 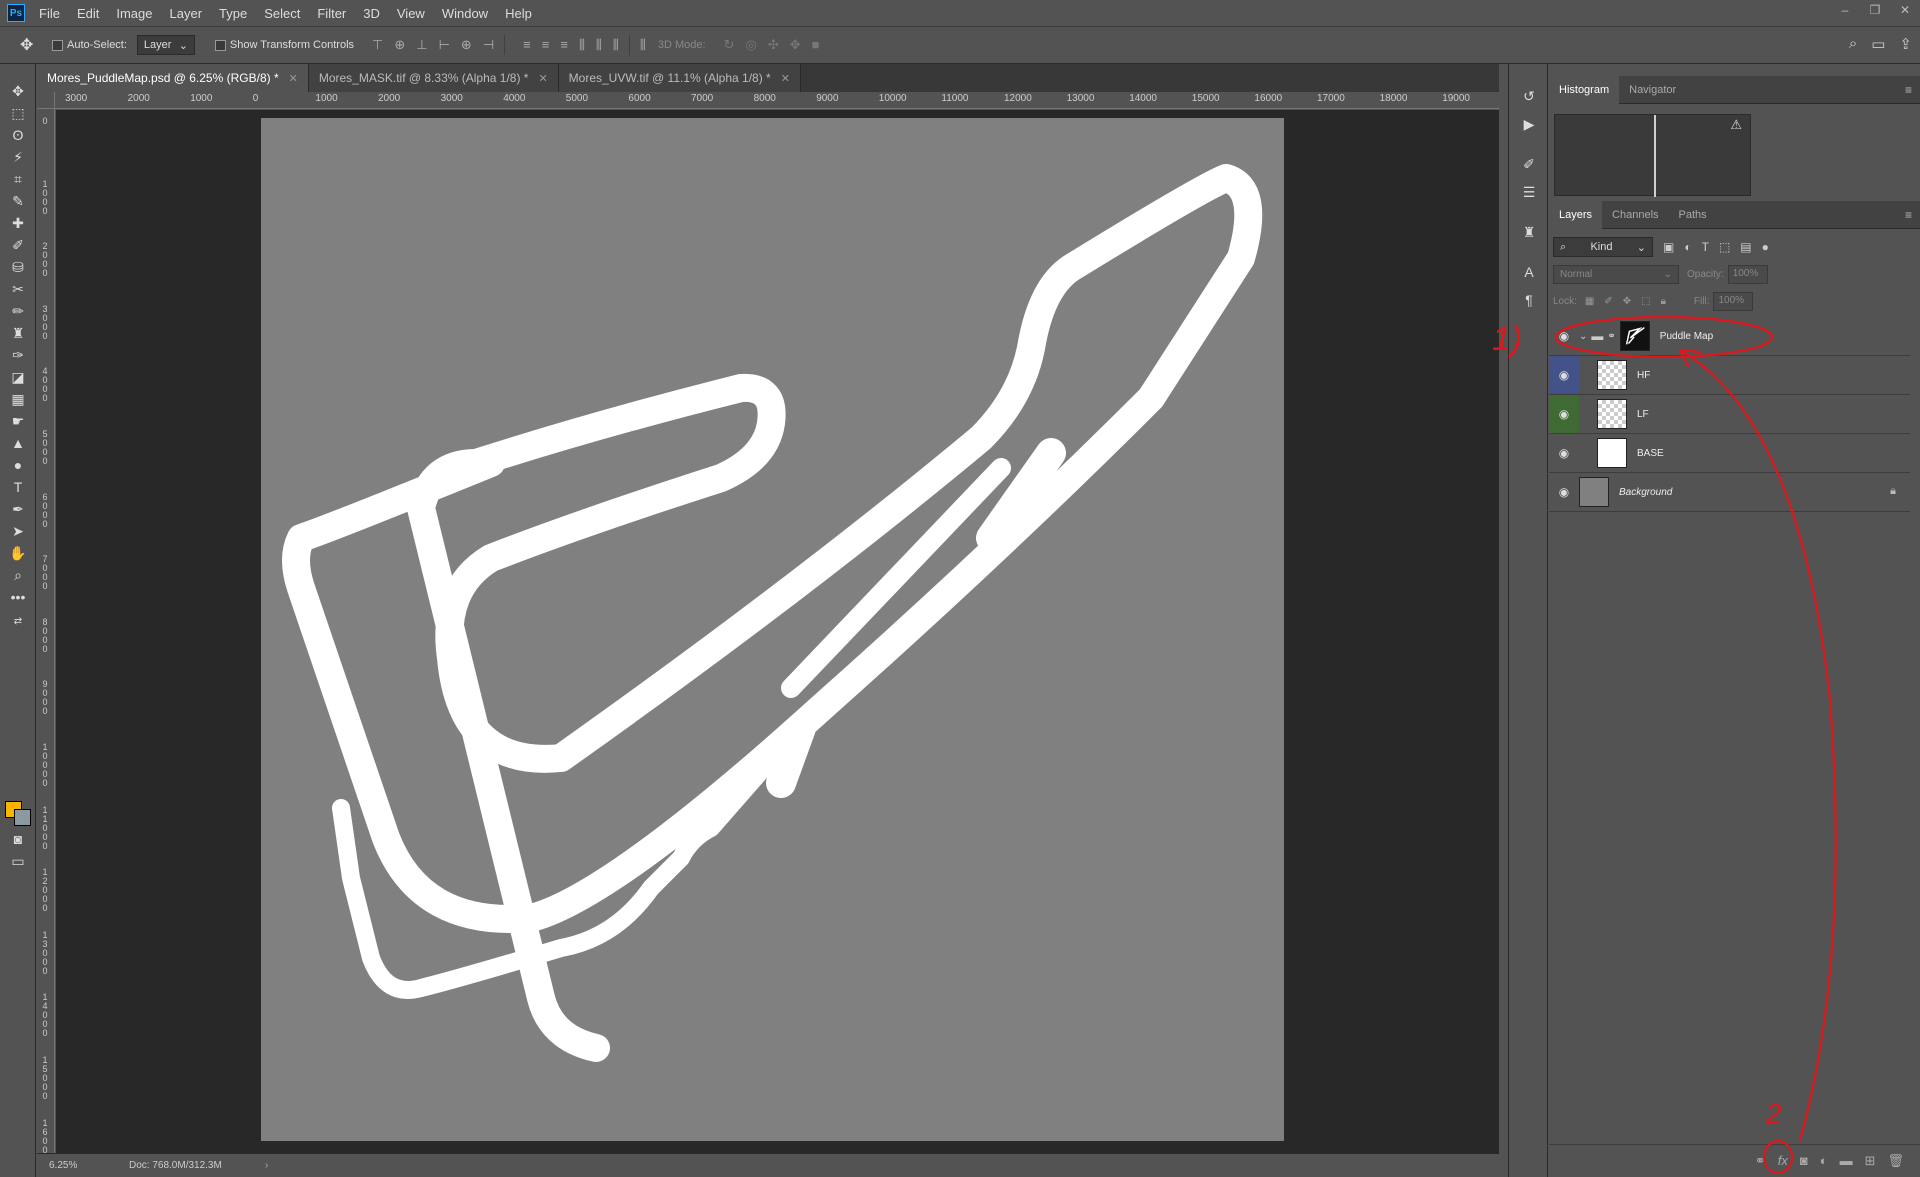 What do you see at coordinates (233, 13) in the screenshot?
I see `menu-type: Type` at bounding box center [233, 13].